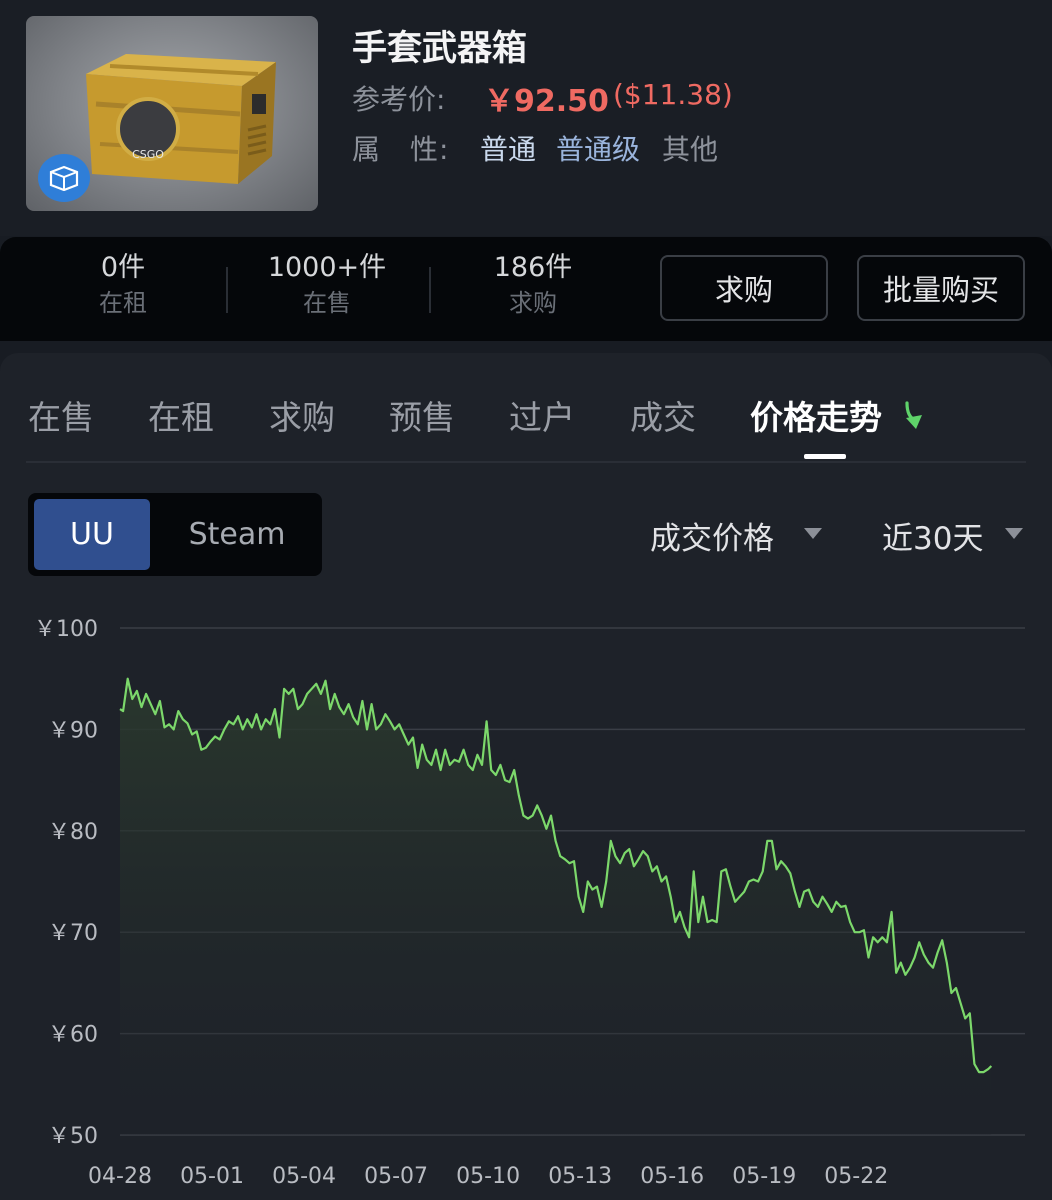 The width and height of the screenshot is (1052, 1200). I want to click on stat-sale: 1000+件 在售, so click(327, 286).